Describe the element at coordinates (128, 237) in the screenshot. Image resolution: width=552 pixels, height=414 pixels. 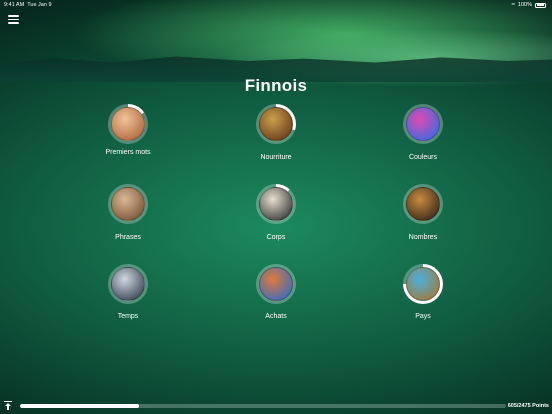
I see `topic-label: Phrases` at that location.